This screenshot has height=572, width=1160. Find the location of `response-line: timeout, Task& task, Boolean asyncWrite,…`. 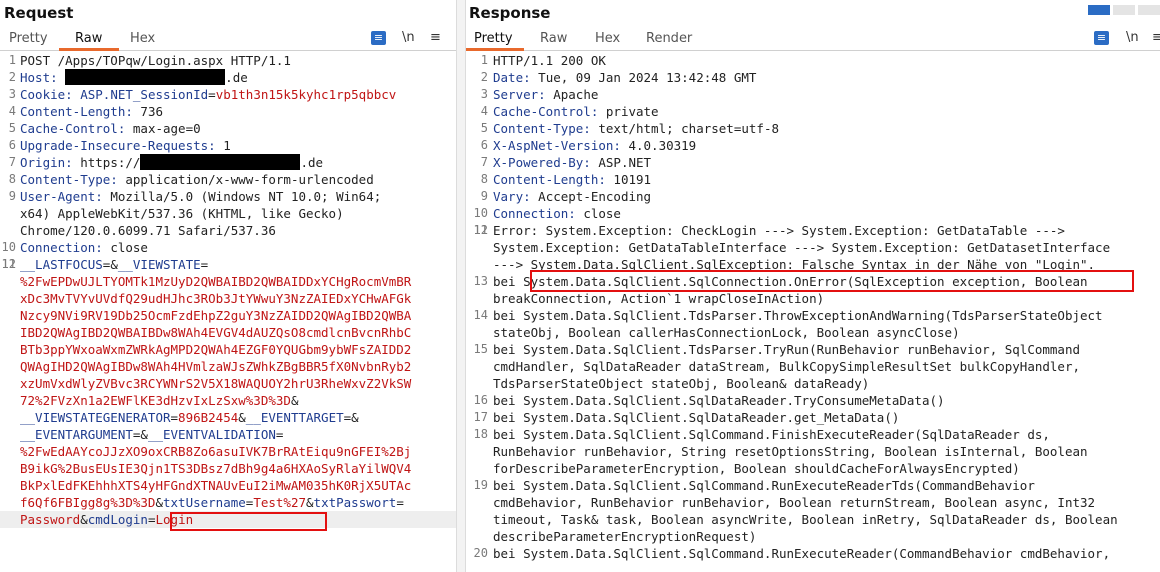

response-line: timeout, Task& task, Boolean asyncWrite,… is located at coordinates (805, 519).